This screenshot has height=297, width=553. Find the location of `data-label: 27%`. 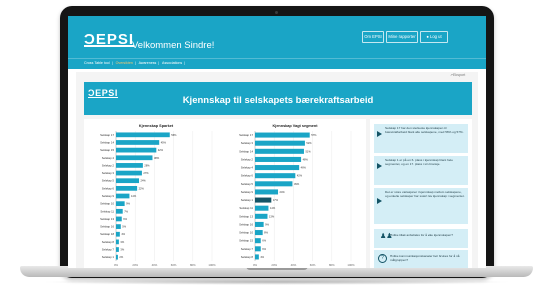

data-label: 27% is located at coordinates (146, 173).